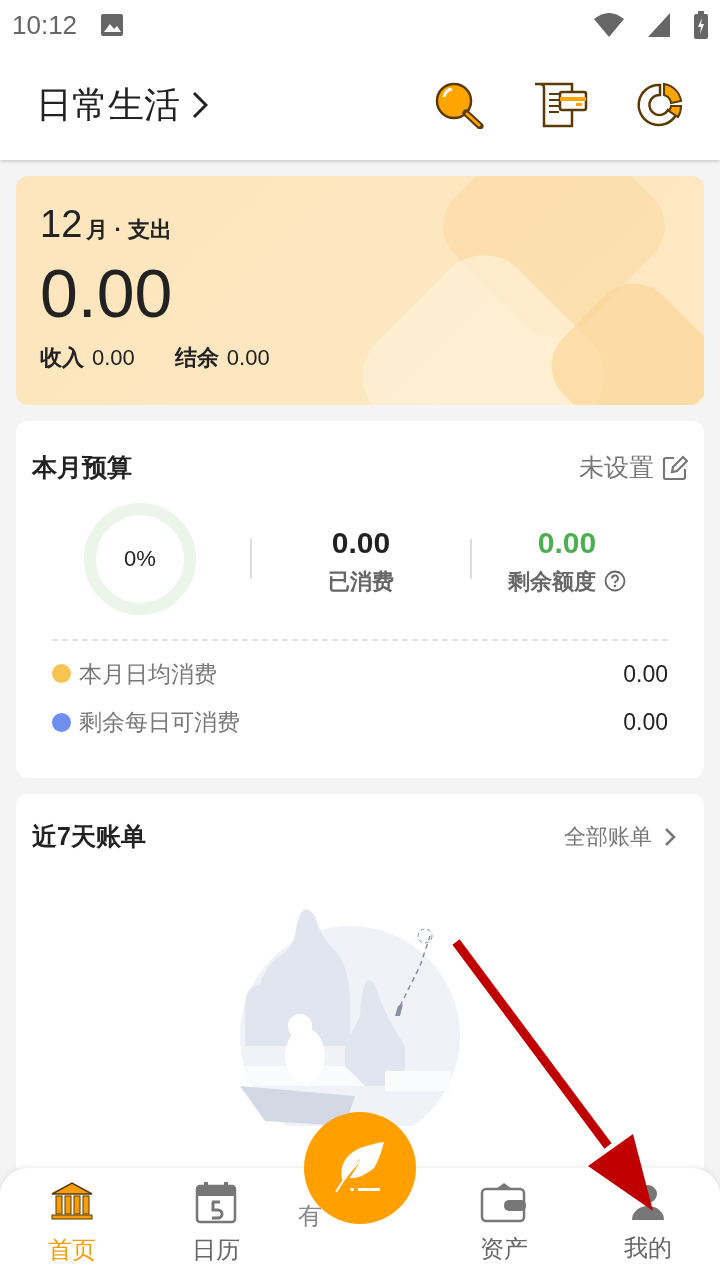  Describe the element at coordinates (701, 25) in the screenshot. I see `battery-icon` at that location.